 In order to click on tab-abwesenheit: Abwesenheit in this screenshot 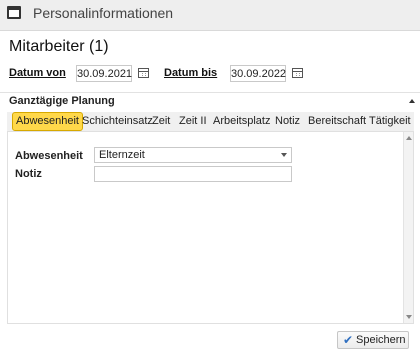, I will do `click(47, 121)`.